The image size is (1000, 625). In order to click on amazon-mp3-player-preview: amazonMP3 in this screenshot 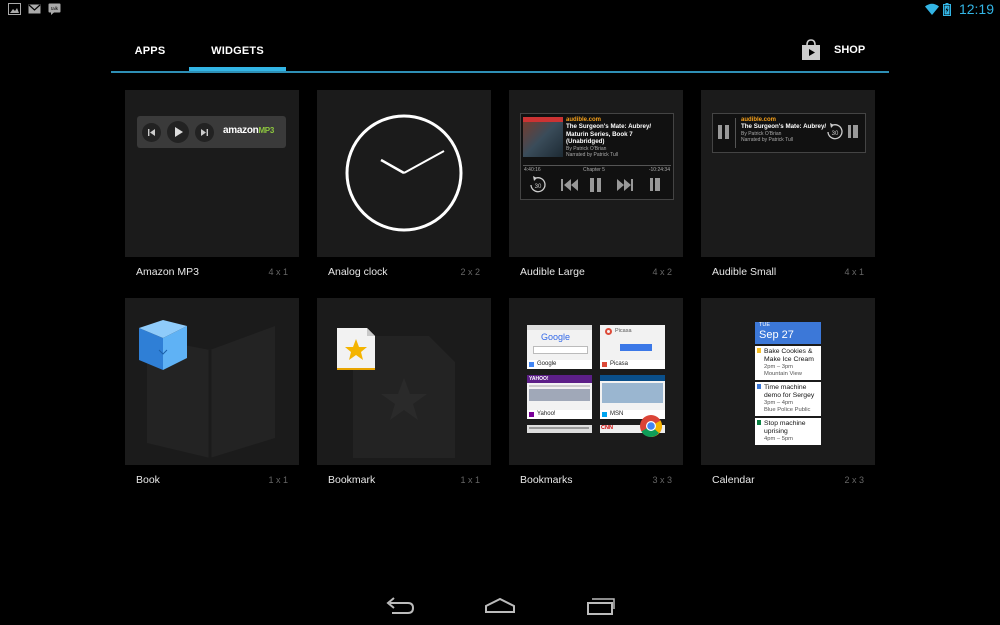, I will do `click(211, 132)`.